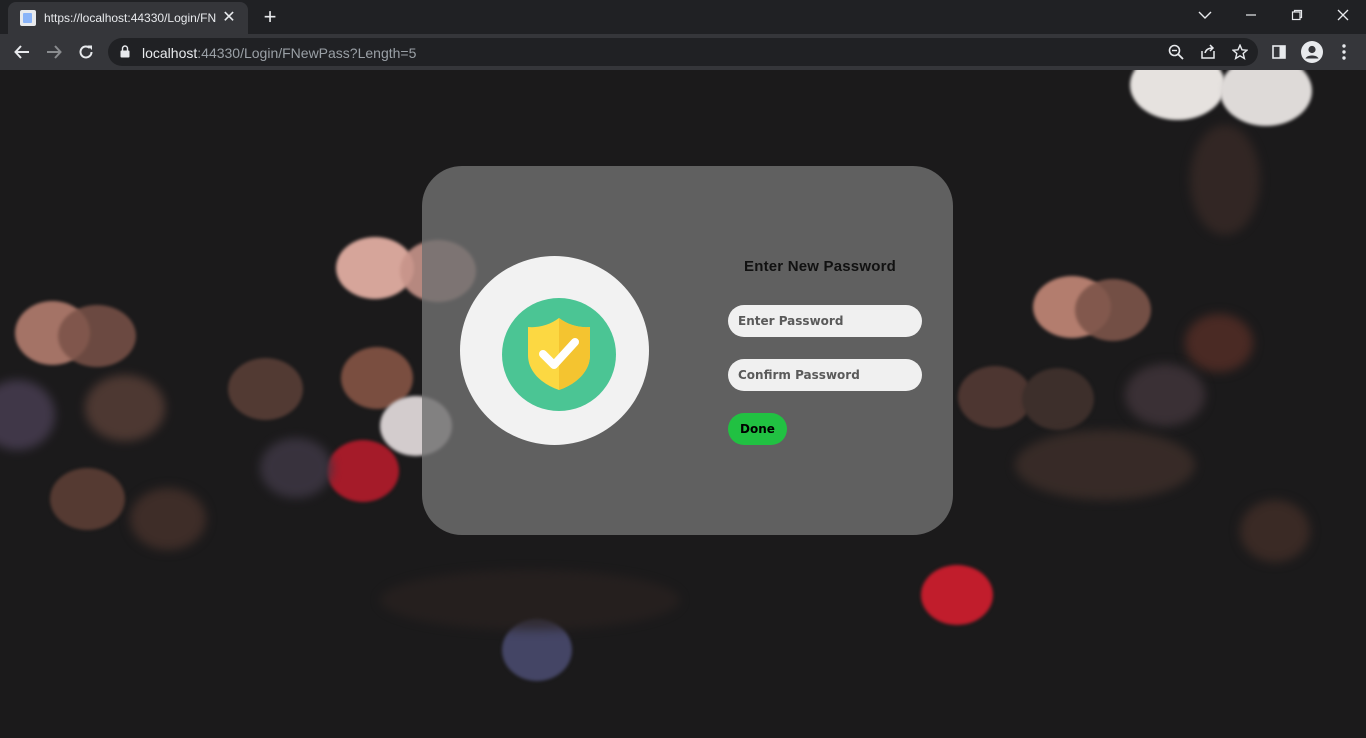 This screenshot has width=1366, height=738. I want to click on shield-disc, so click(559, 354).